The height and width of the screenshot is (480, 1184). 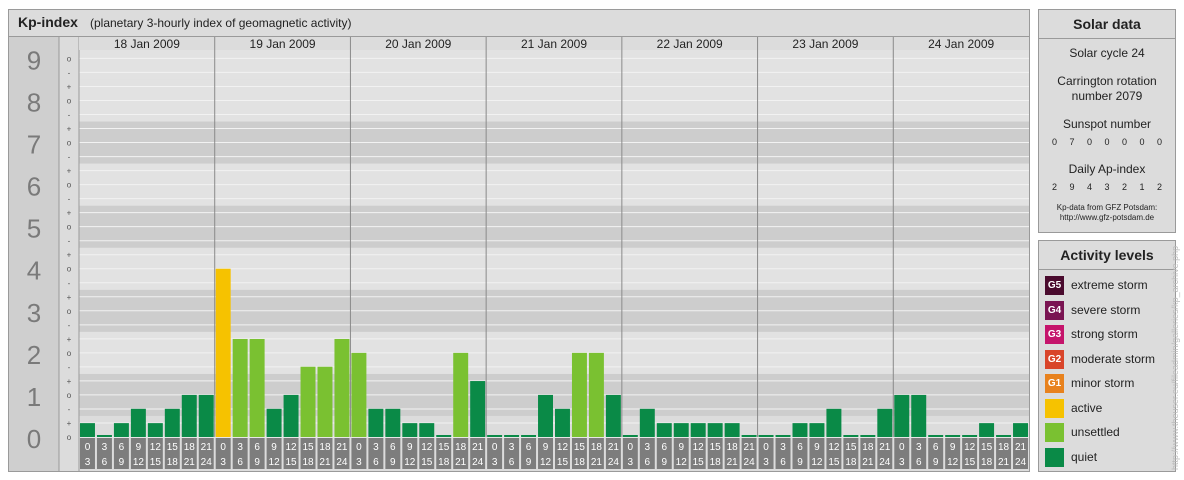 What do you see at coordinates (1087, 407) in the screenshot?
I see `legend-label: active` at bounding box center [1087, 407].